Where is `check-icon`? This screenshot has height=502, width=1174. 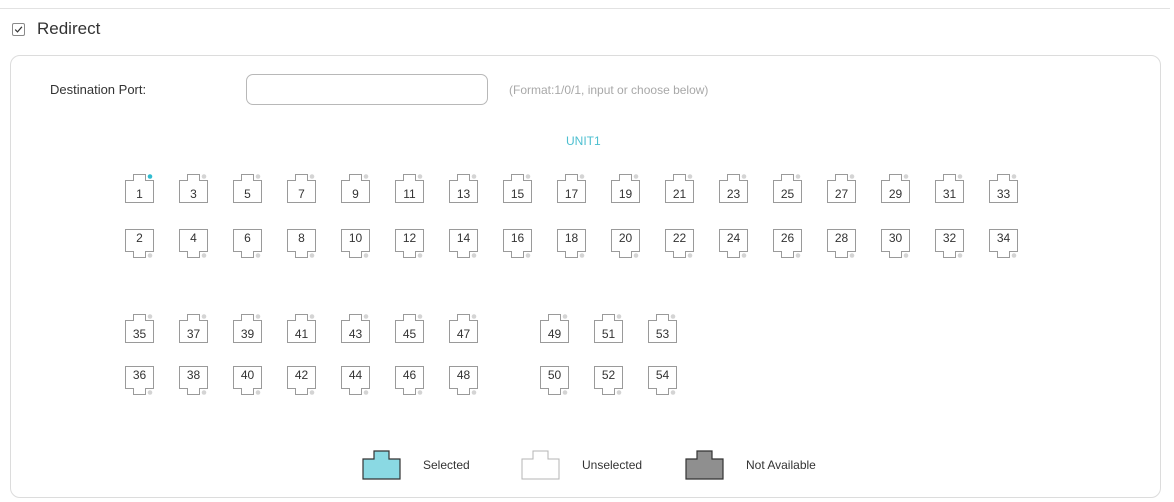 check-icon is located at coordinates (18, 29).